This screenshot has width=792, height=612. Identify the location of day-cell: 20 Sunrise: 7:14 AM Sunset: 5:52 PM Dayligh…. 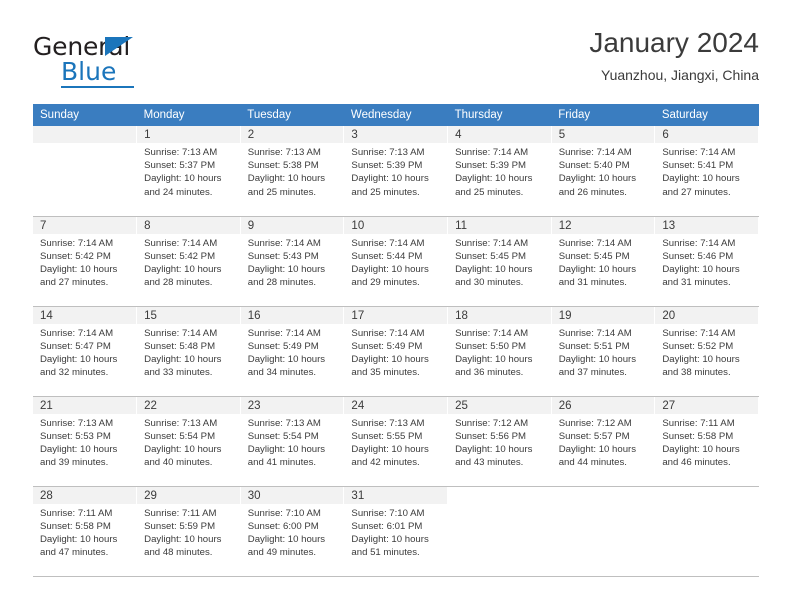
(706, 351).